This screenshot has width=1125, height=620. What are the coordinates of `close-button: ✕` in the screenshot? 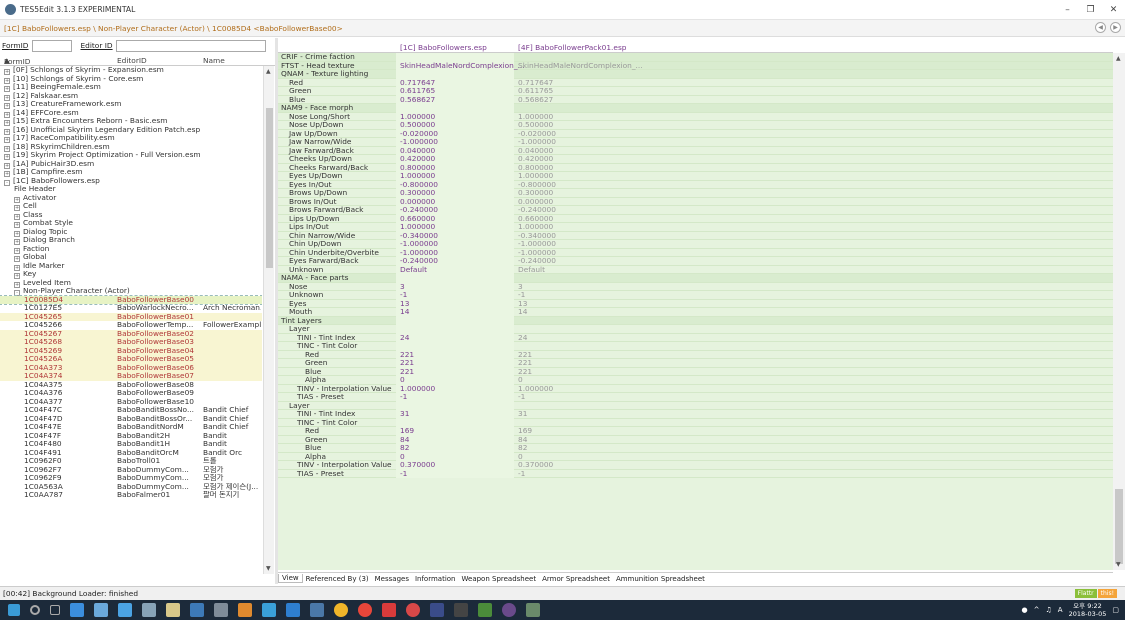 It's located at (1113, 10).